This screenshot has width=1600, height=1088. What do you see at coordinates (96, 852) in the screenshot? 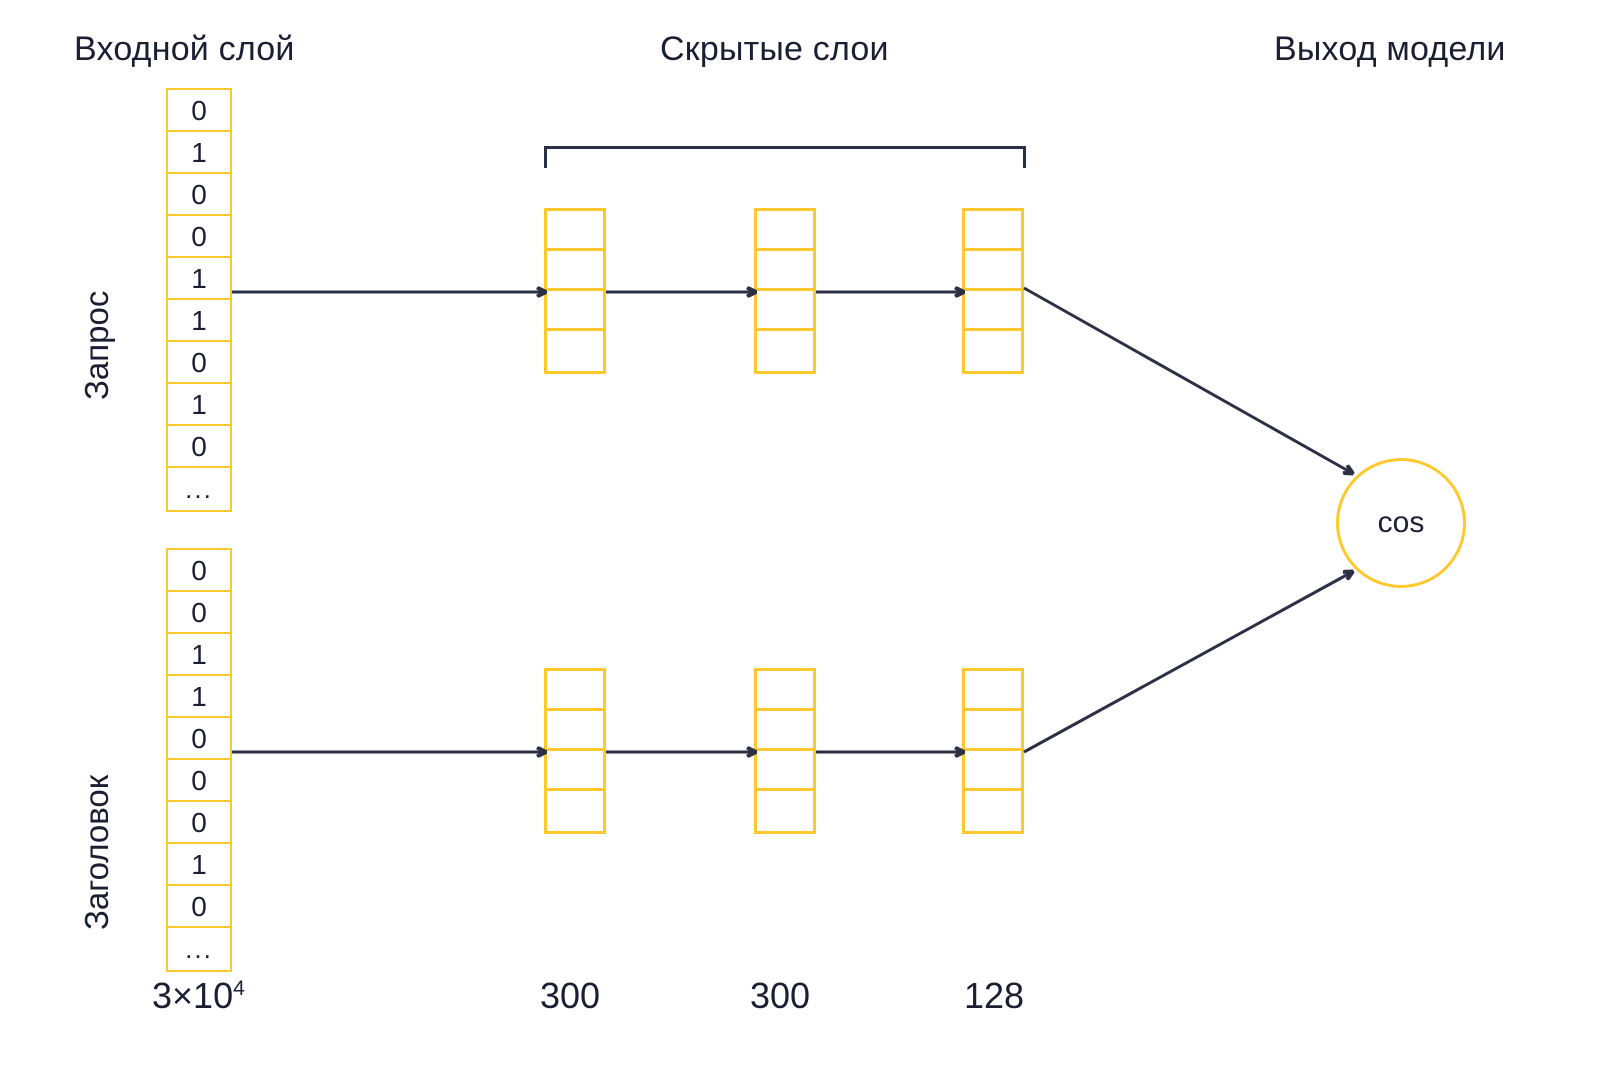
I see `side-label-title: Заголовок` at bounding box center [96, 852].